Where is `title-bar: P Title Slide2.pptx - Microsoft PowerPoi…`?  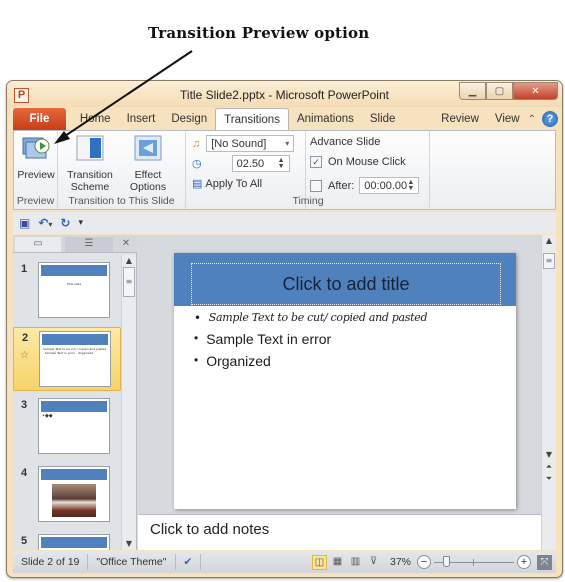
title-bar: P Title Slide2.pptx - Microsoft PowerPoi… is located at coordinates (284, 94).